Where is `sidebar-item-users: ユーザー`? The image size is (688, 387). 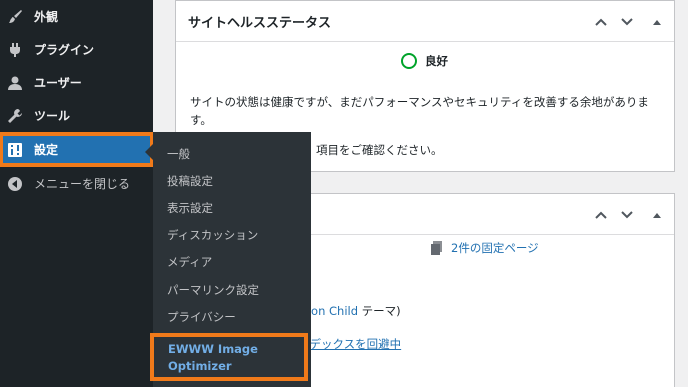 sidebar-item-users: ユーザー is located at coordinates (76, 82).